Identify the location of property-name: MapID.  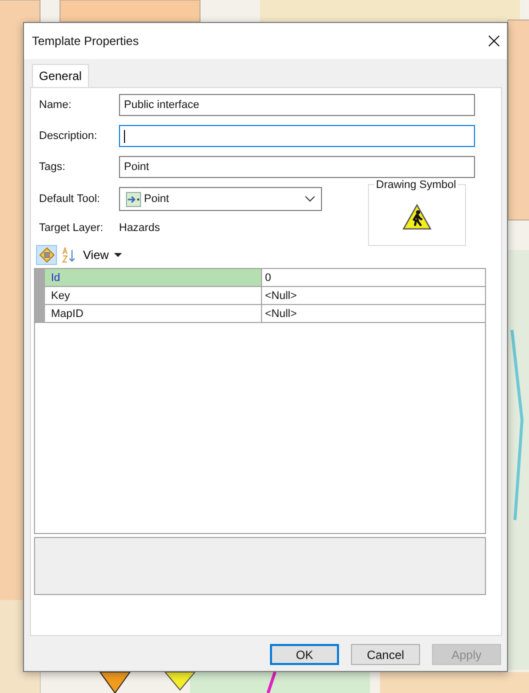
(153, 314).